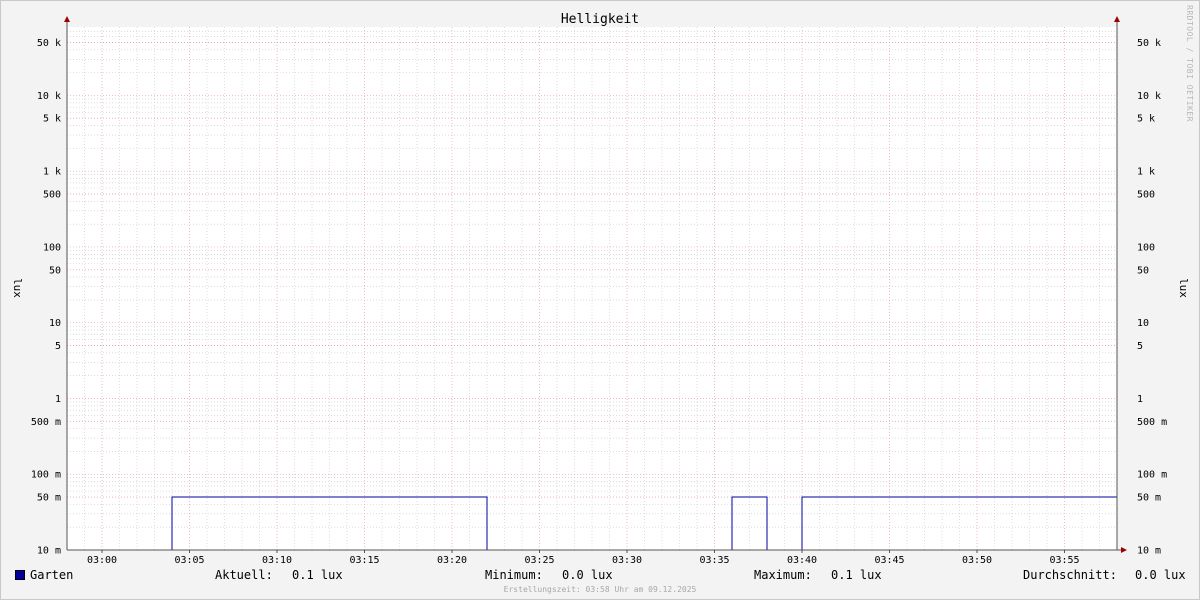 Image resolution: width=1200 pixels, height=600 pixels. Describe the element at coordinates (17, 288) in the screenshot. I see `y-axis-label-left: lux` at that location.